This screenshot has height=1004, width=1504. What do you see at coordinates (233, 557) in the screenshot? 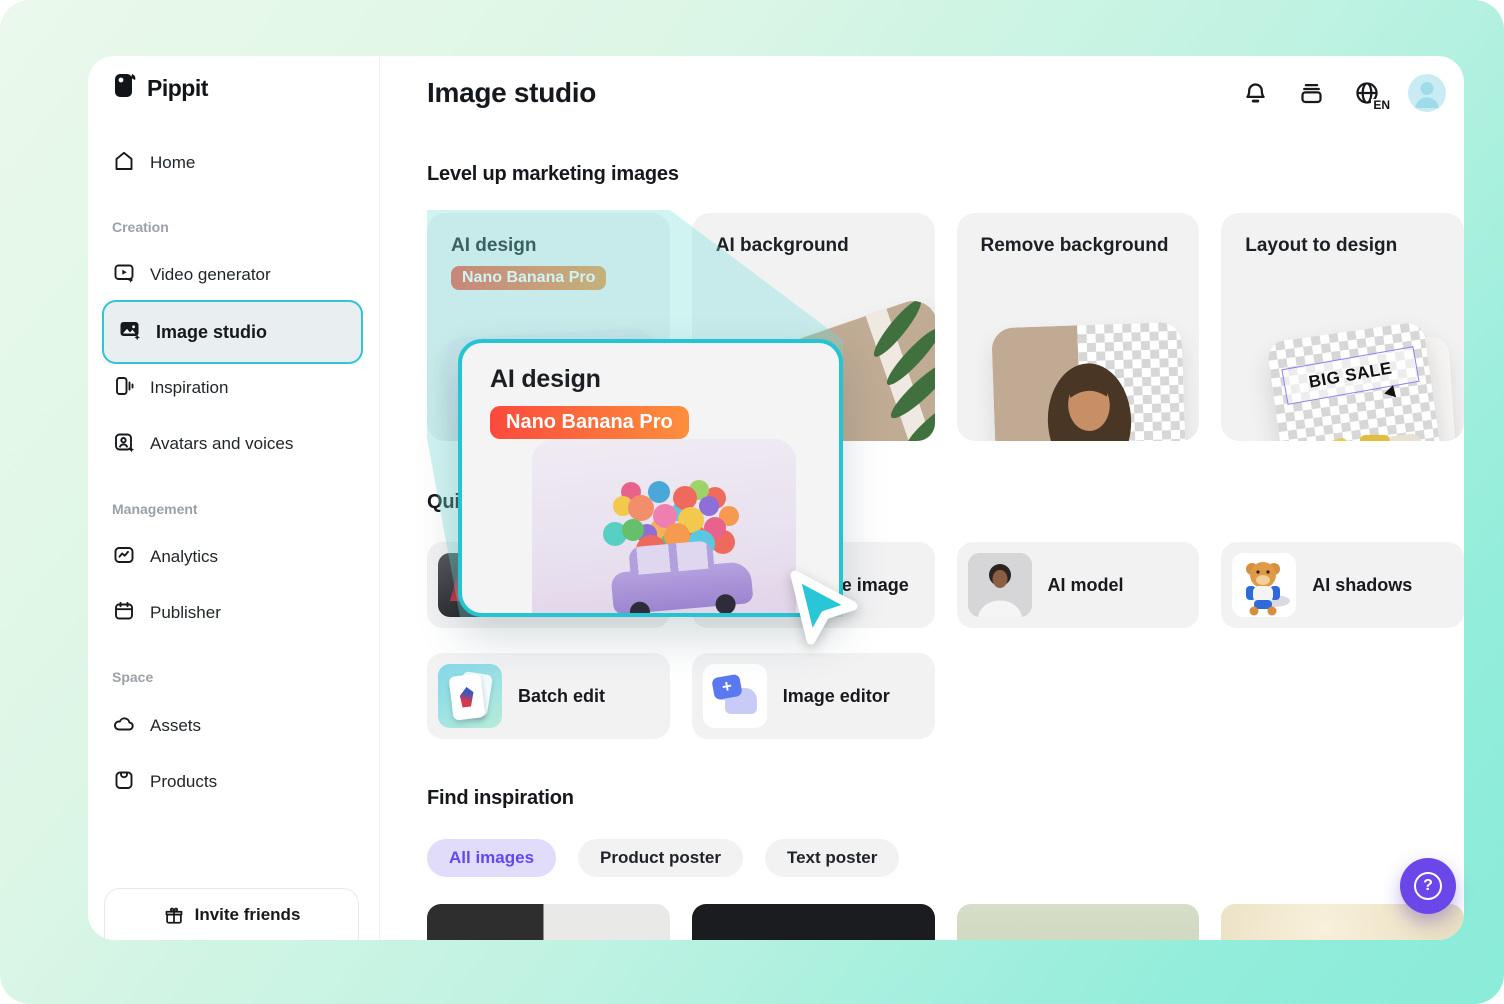
I see `sidebar-item-analytics: Analytics` at bounding box center [233, 557].